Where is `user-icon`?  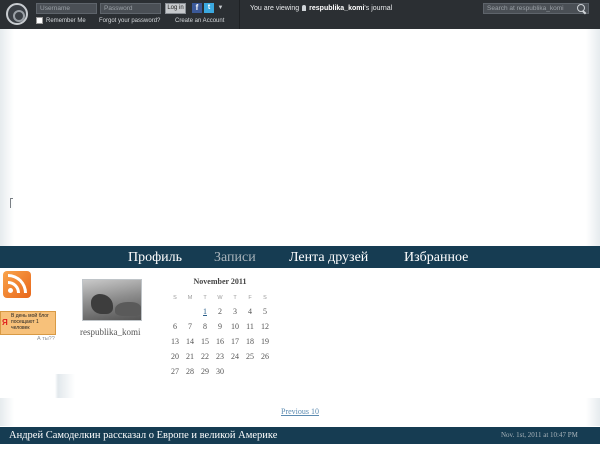
user-icon is located at coordinates (304, 8).